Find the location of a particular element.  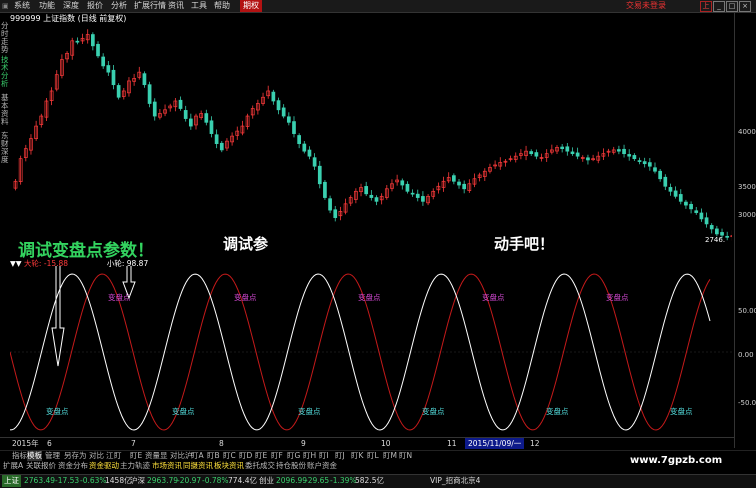

hs-label: 沪深 is located at coordinates (137, 481).